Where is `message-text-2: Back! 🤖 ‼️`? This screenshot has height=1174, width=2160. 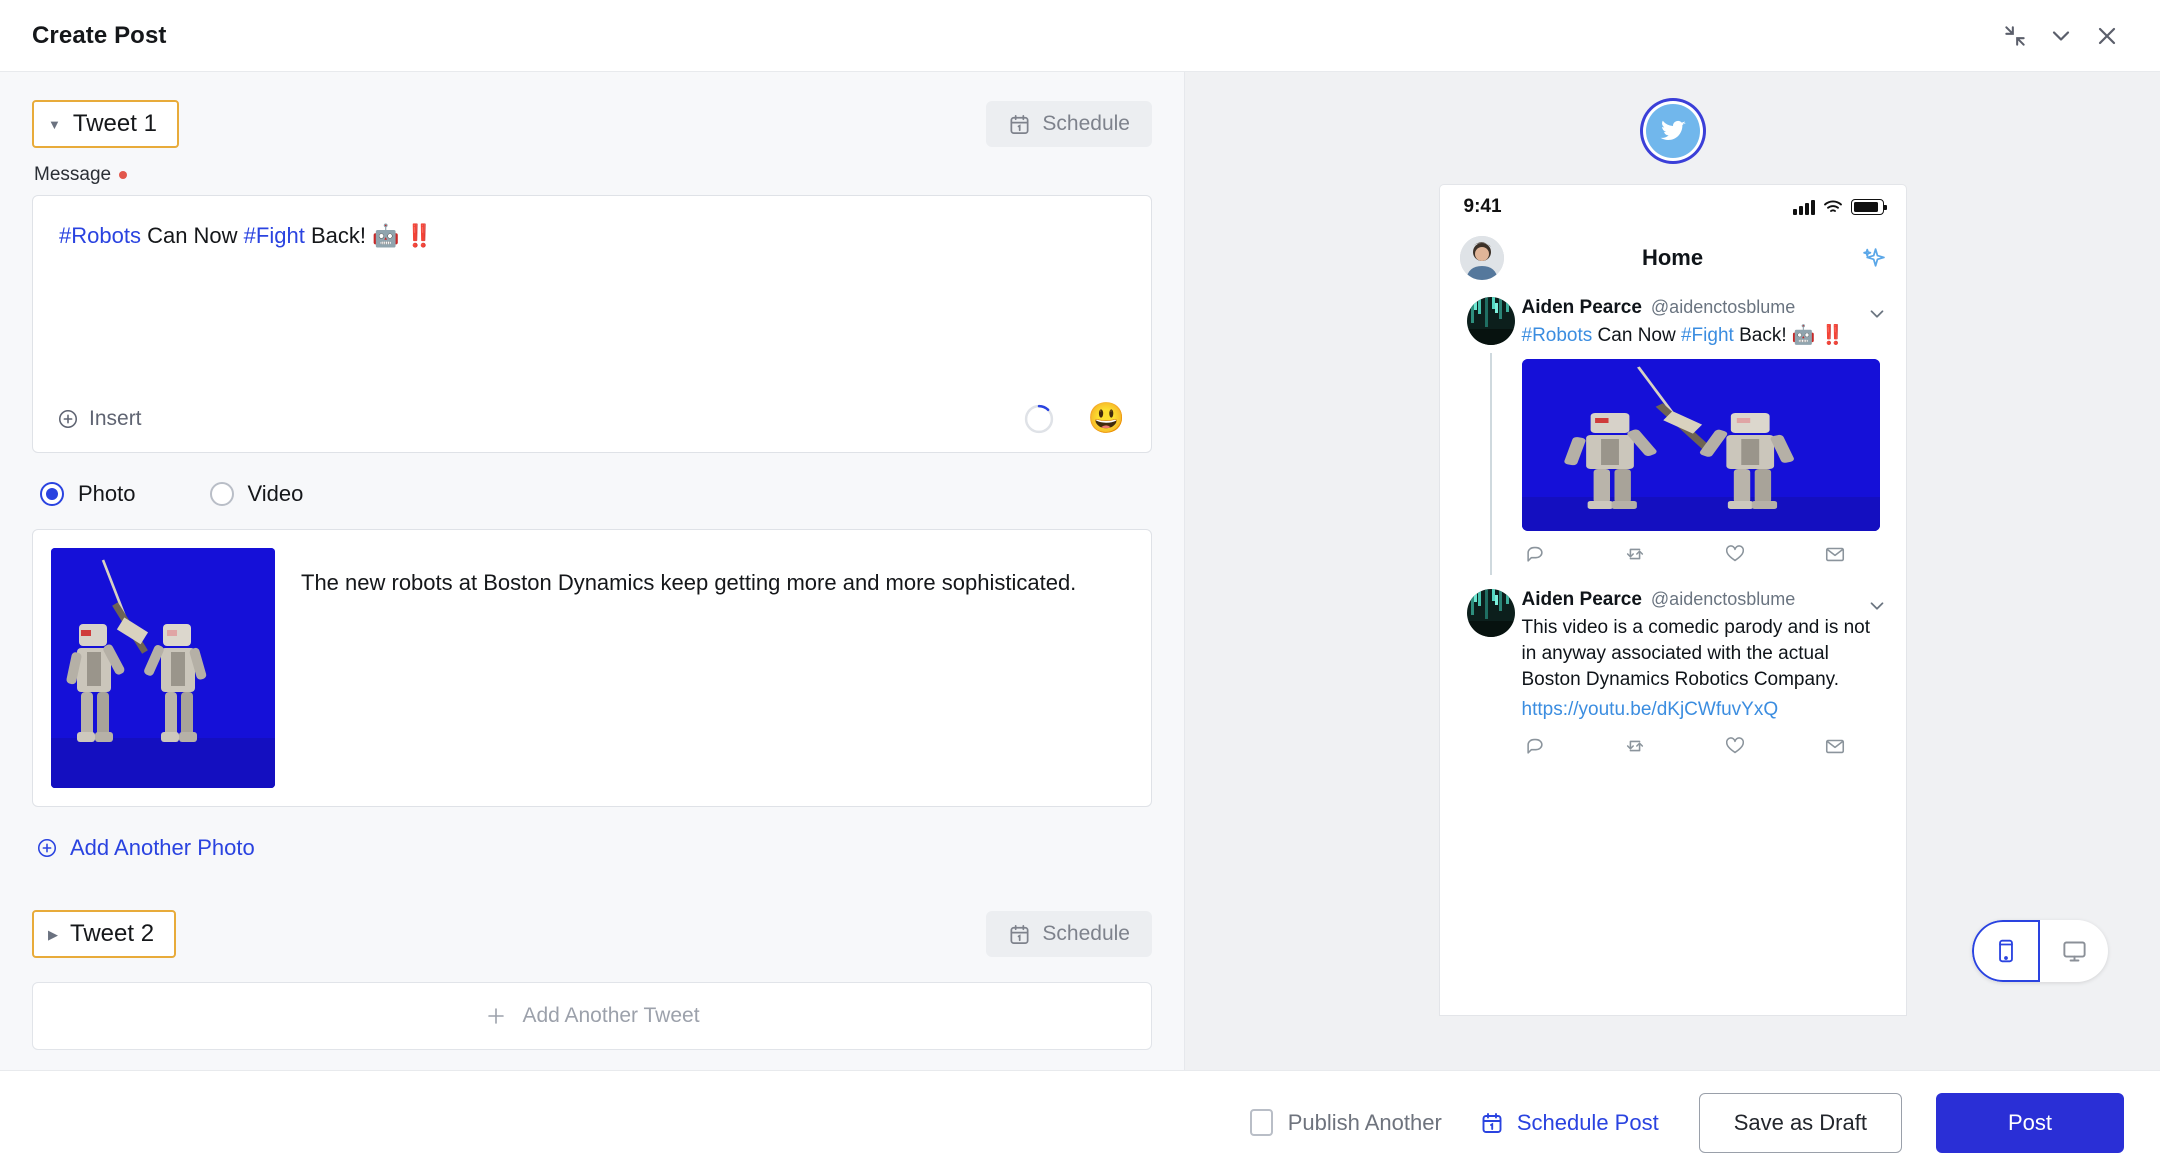 message-text-2: Back! 🤖 ‼️ is located at coordinates (368, 235).